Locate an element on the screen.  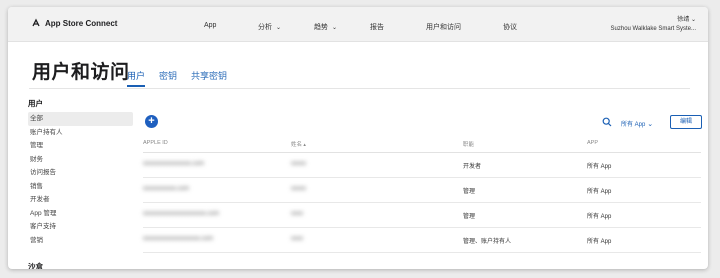
brand-name: App Store Connect is located at coordinates (81, 23).